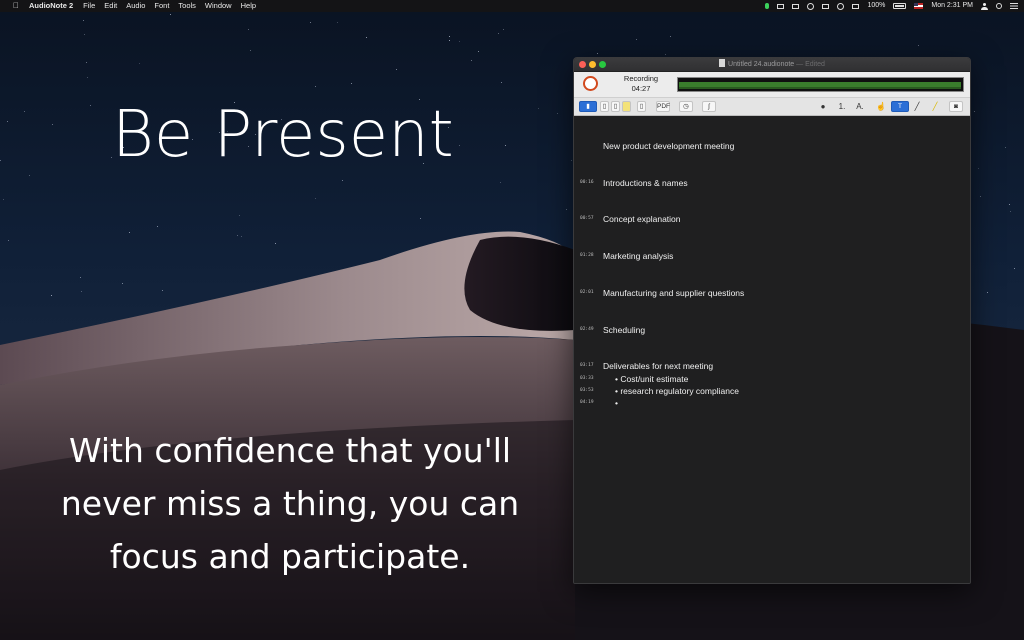 This screenshot has width=1024, height=640. Describe the element at coordinates (590, 256) in the screenshot. I see `note-timestamp: 01:28` at that location.